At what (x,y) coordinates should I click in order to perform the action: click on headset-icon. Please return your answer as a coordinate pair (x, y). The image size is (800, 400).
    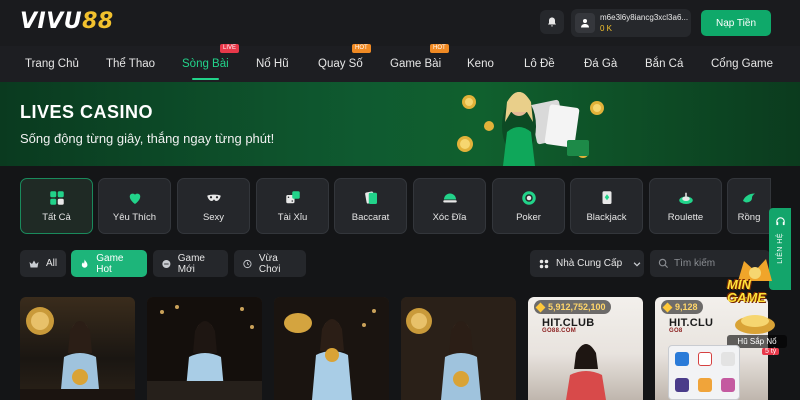
    Looking at the image, I should click on (780, 221).